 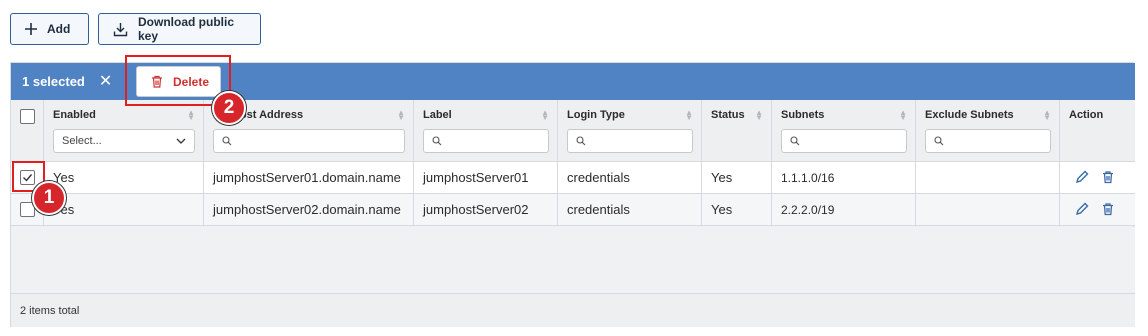 I want to click on items-total: 2 items total, so click(x=50, y=310).